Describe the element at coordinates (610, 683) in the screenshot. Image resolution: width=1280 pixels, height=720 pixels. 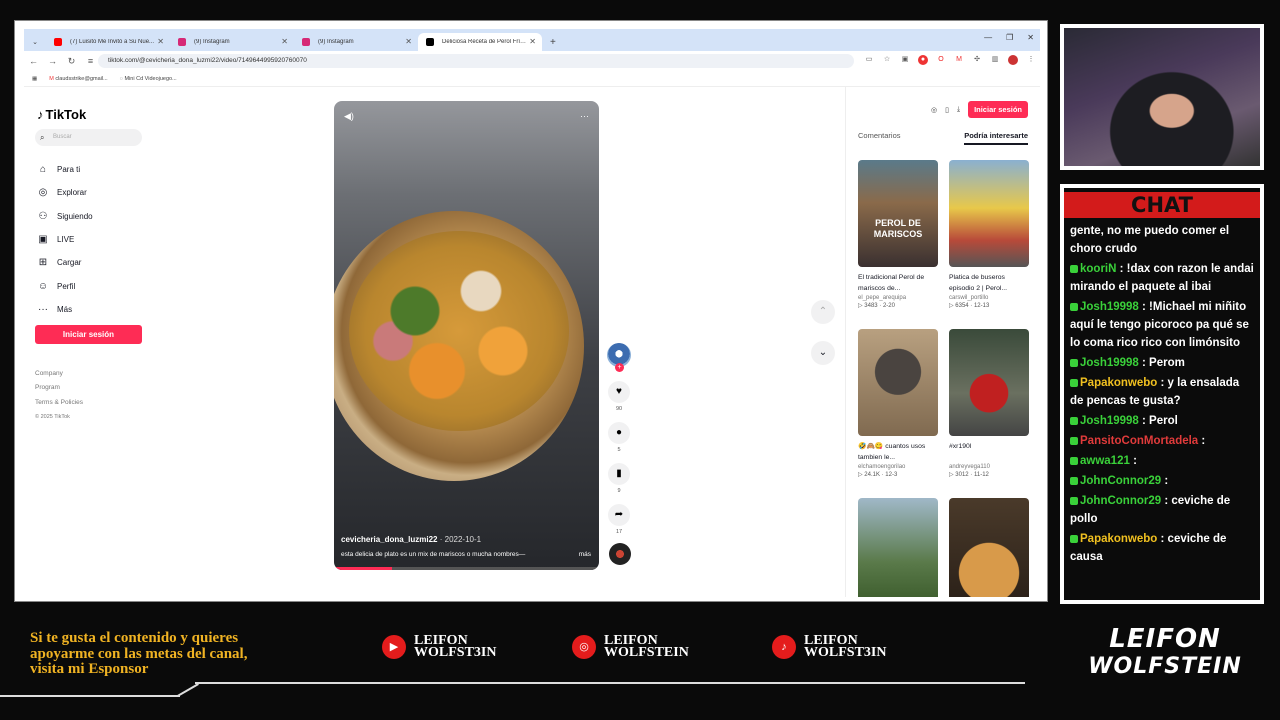
I see `divider-line` at that location.